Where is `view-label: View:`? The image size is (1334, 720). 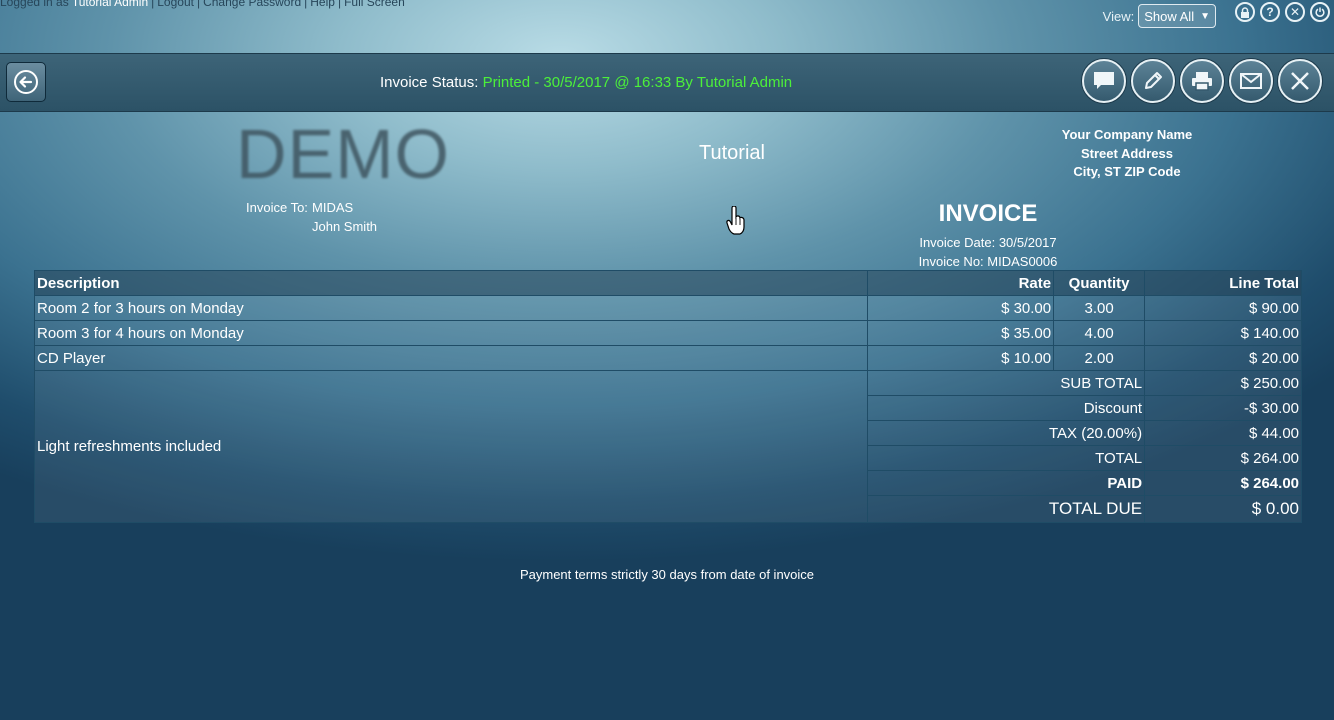
view-label: View: is located at coordinates (1118, 16).